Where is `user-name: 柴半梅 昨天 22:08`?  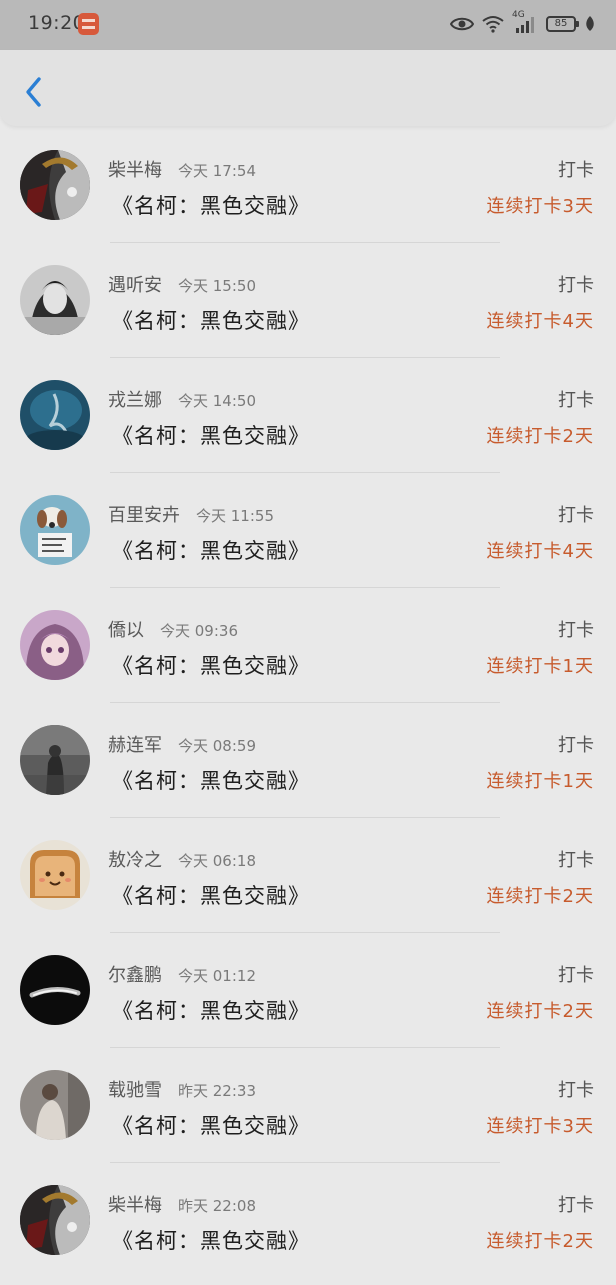
user-name: 柴半梅 昨天 22:08 is located at coordinates (182, 1205).